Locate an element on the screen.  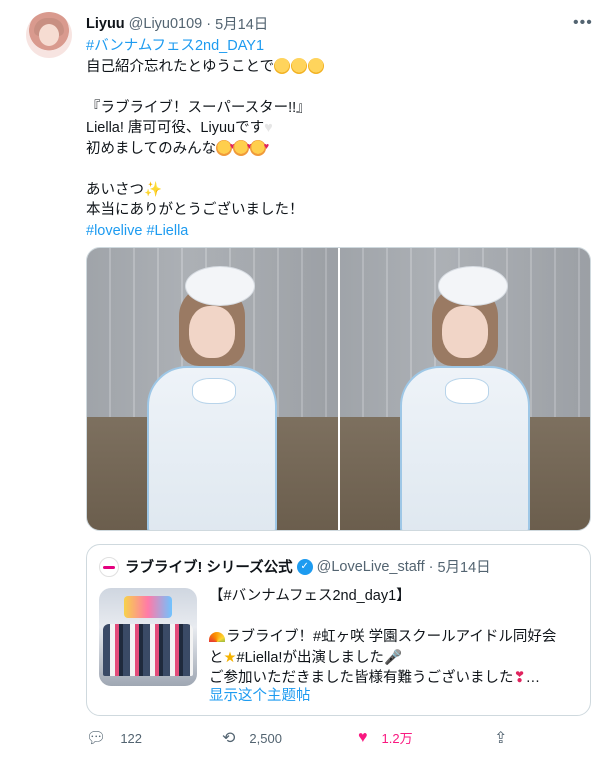
heart-icon: ♥ is located at coordinates (363, 737).